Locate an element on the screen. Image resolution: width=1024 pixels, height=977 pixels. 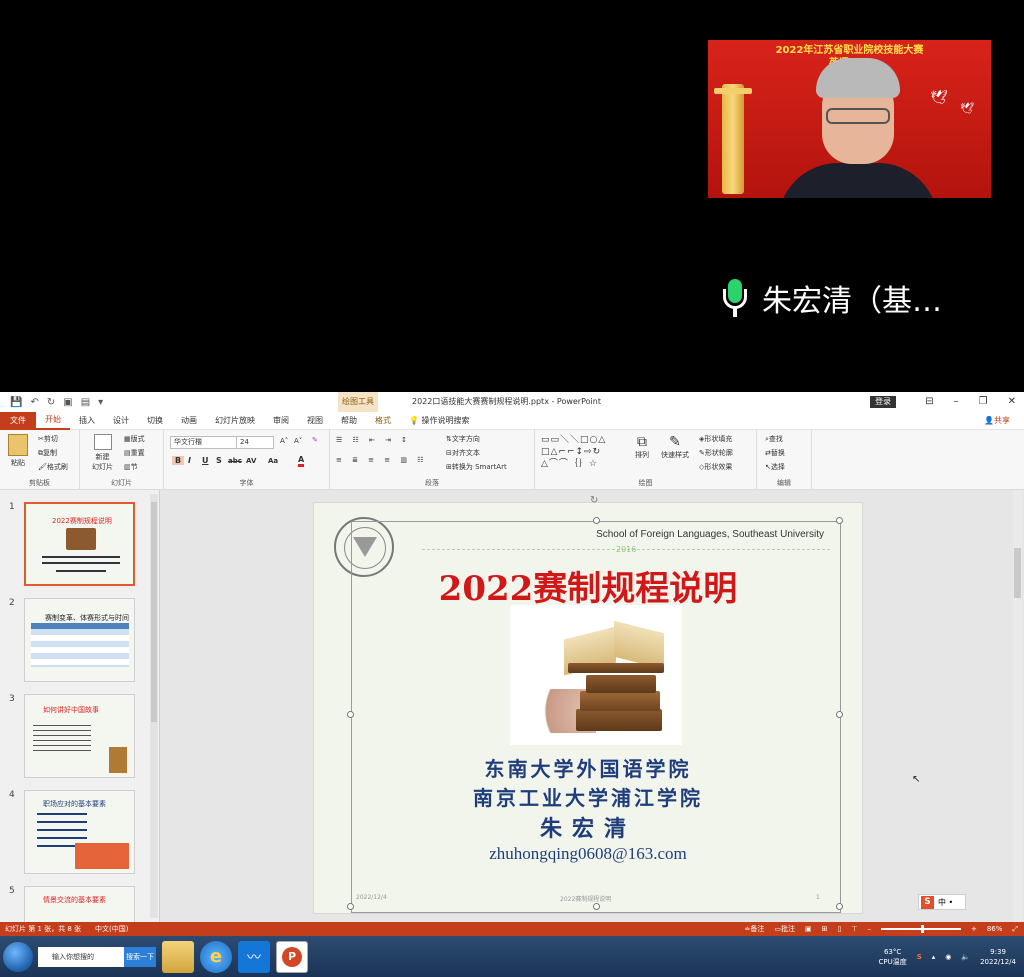
new-slide-button: 新建 幻灯片 is located at coordinates (102, 453).